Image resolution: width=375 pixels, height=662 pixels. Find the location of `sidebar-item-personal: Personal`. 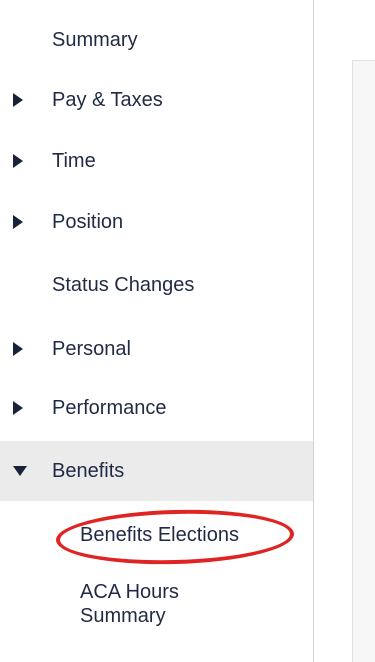

sidebar-item-personal: Personal is located at coordinates (156, 349).